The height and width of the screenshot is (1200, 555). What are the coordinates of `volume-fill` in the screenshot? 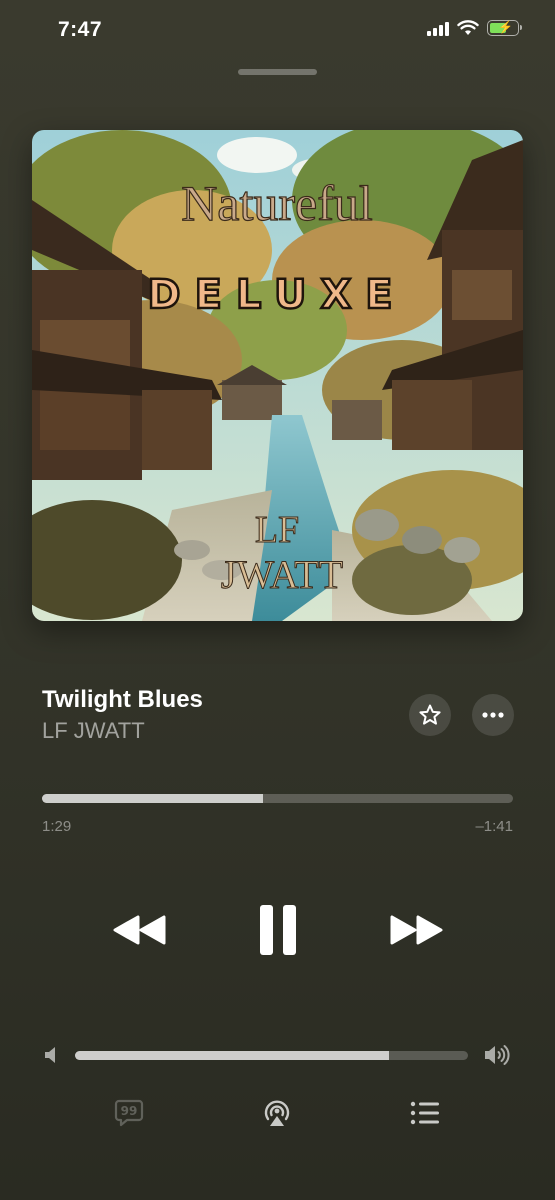 It's located at (232, 1055).